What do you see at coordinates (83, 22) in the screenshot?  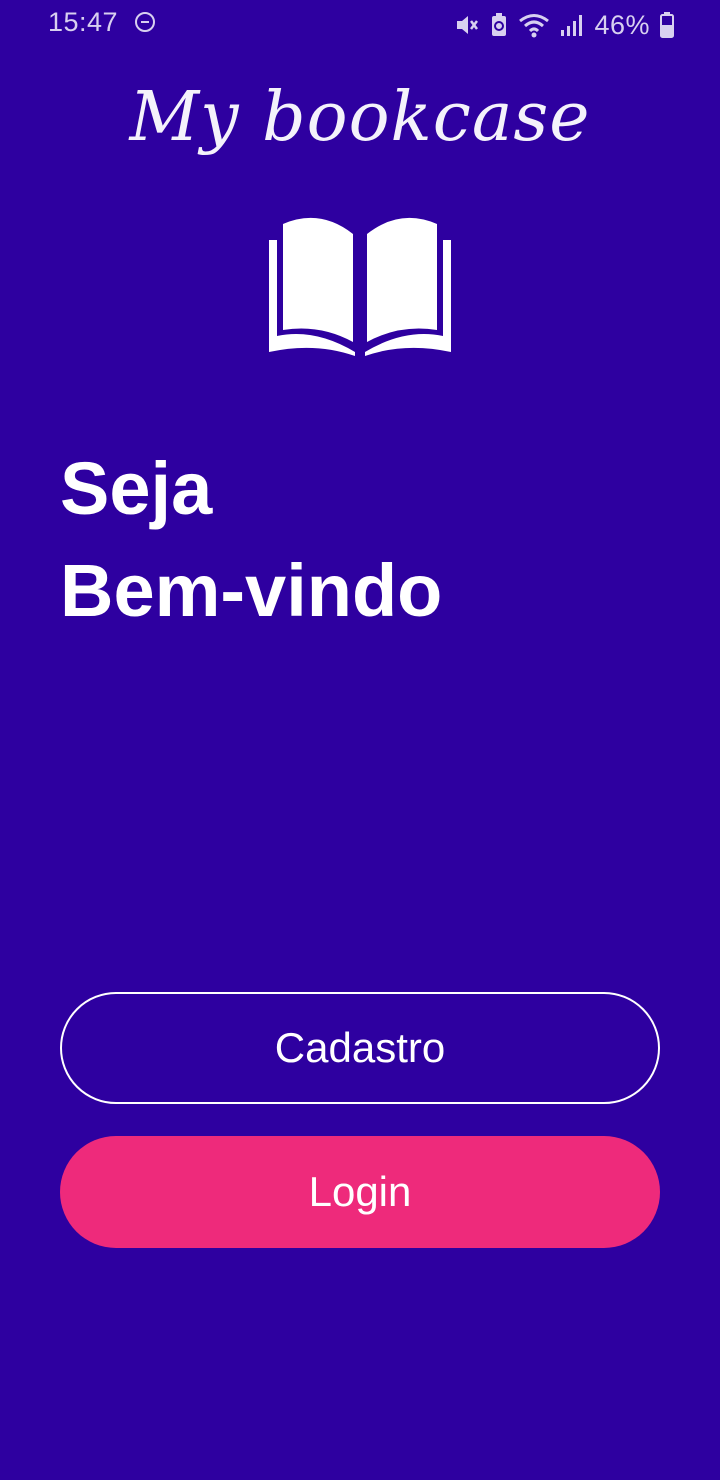 I see `status-time: 15:47` at bounding box center [83, 22].